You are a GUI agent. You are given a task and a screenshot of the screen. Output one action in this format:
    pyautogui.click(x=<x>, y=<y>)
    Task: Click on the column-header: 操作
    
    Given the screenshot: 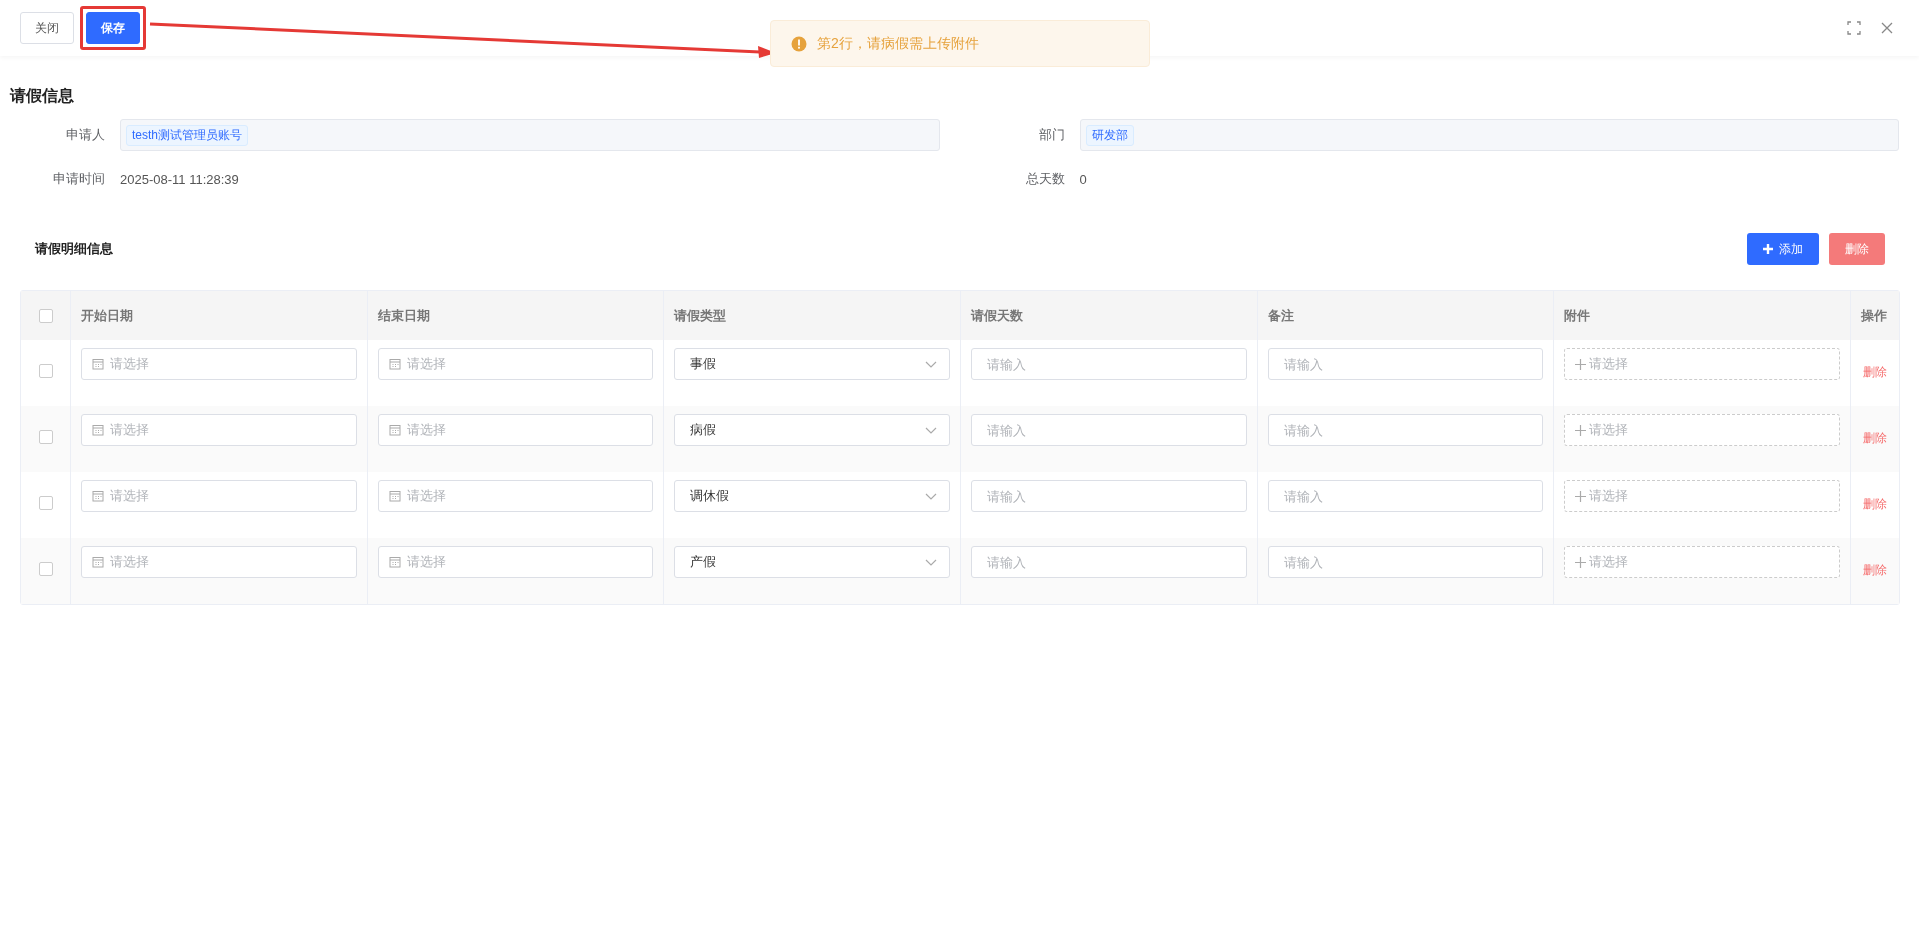 What is the action you would take?
    pyautogui.click(x=1874, y=315)
    